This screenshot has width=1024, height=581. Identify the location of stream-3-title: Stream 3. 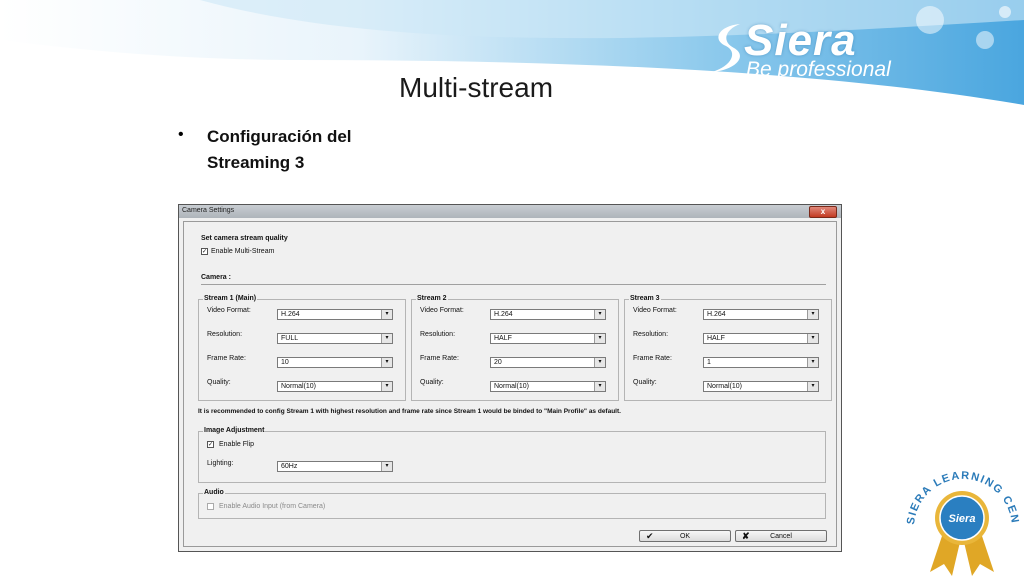
(645, 298).